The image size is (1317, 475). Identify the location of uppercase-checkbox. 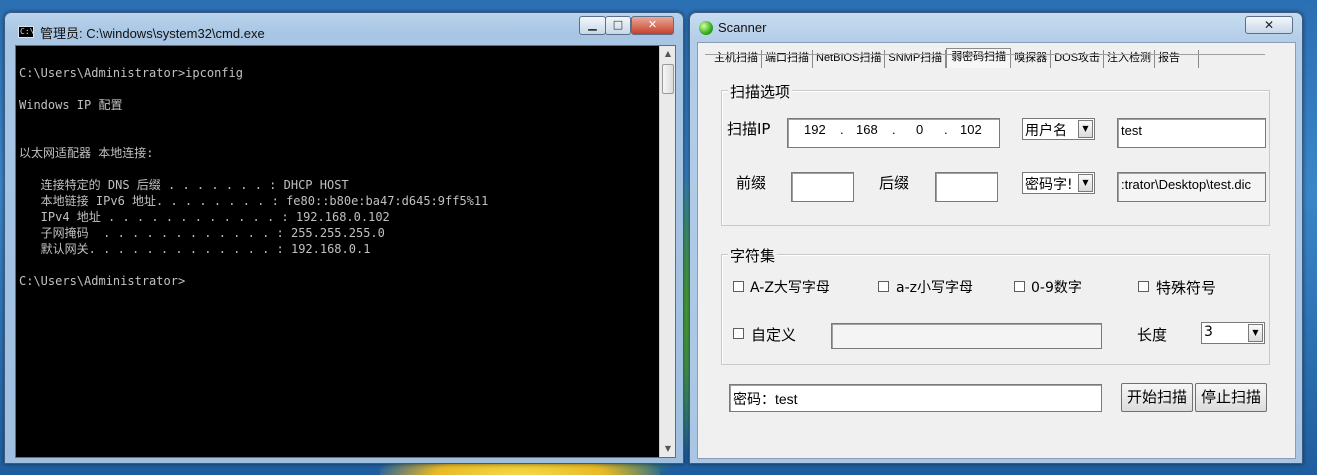
(738, 286).